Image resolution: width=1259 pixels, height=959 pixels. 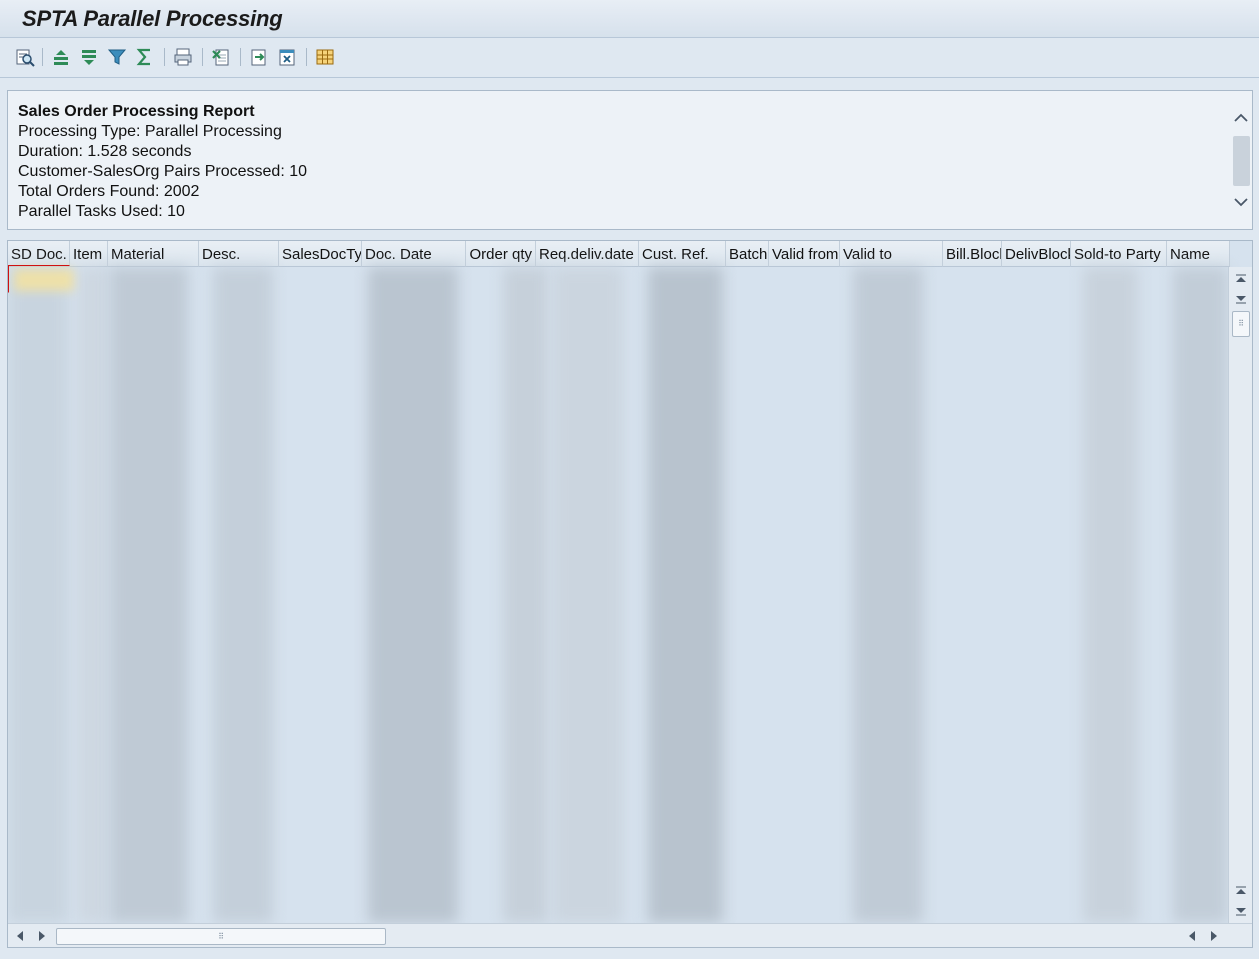 I want to click on column-header-name: Name, so click(x=1198, y=254).